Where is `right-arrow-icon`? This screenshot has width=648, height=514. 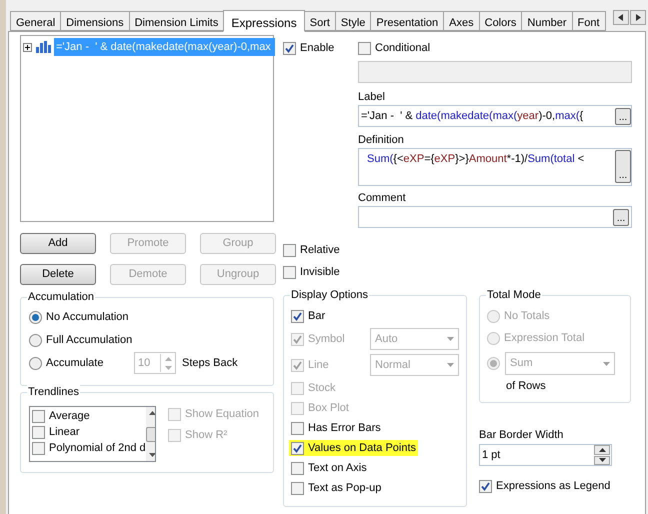 right-arrow-icon is located at coordinates (638, 17).